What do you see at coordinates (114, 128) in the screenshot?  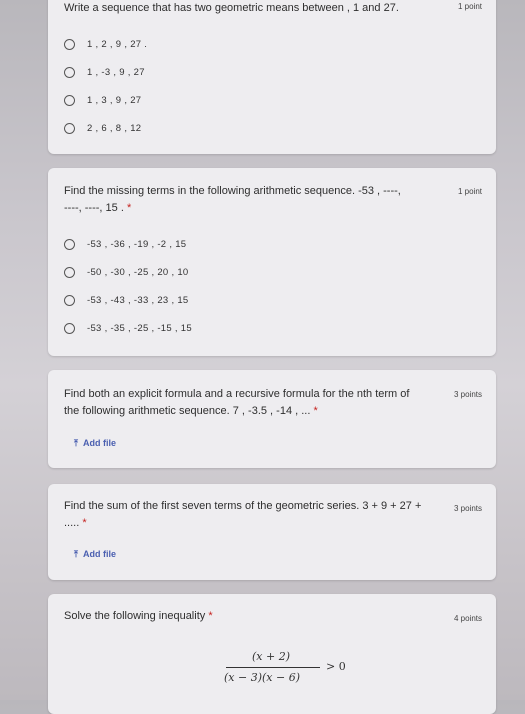 I see `option-label: 2 , 6 , 8 , 12` at bounding box center [114, 128].